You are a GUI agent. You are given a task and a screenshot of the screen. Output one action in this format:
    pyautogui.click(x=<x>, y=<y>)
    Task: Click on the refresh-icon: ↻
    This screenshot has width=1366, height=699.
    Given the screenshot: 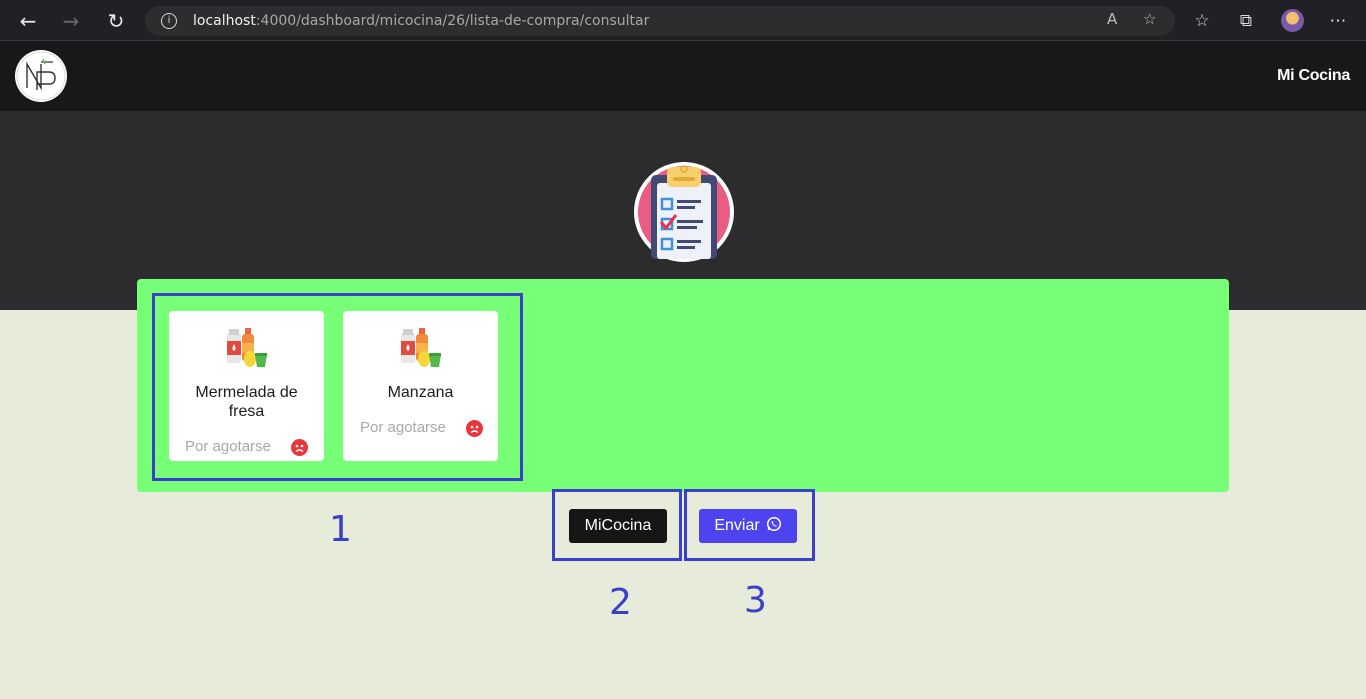 What is the action you would take?
    pyautogui.click(x=116, y=21)
    